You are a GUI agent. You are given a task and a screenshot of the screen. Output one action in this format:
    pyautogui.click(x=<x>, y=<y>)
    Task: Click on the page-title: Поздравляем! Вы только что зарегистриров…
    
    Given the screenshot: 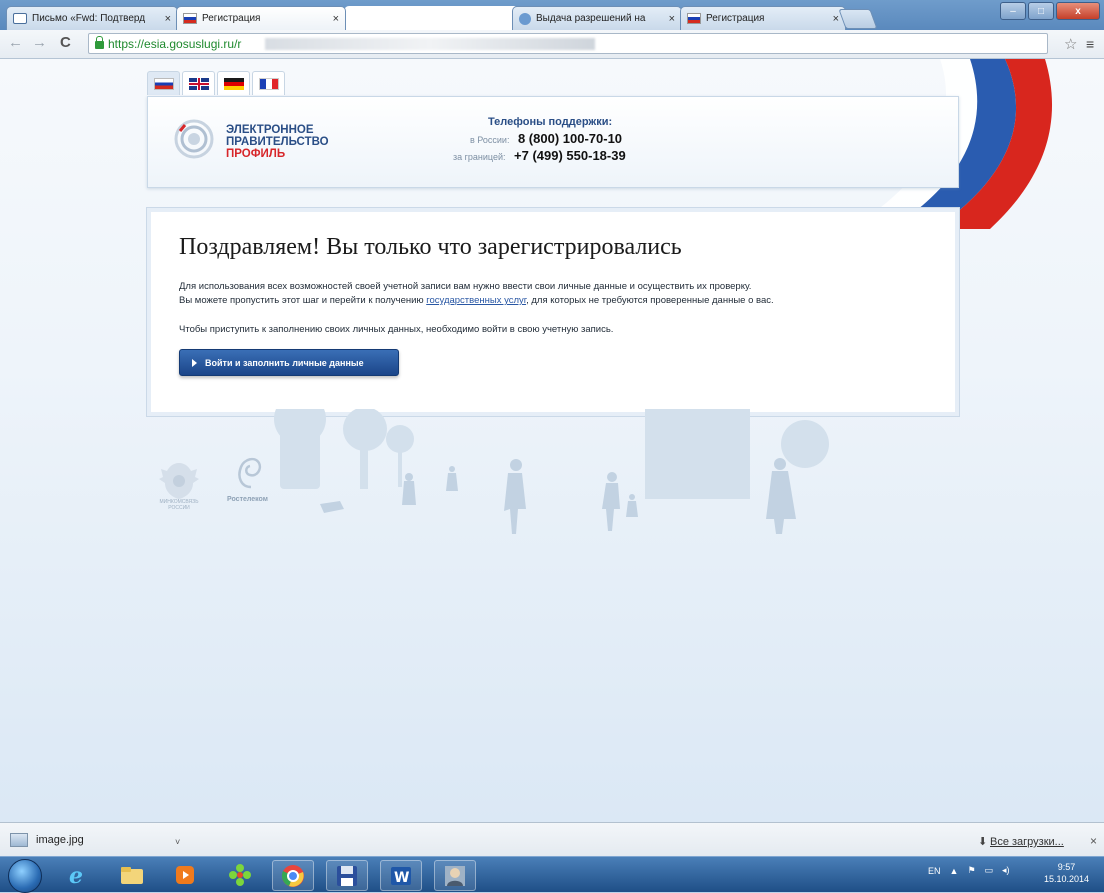 What is the action you would take?
    pyautogui.click(x=430, y=247)
    